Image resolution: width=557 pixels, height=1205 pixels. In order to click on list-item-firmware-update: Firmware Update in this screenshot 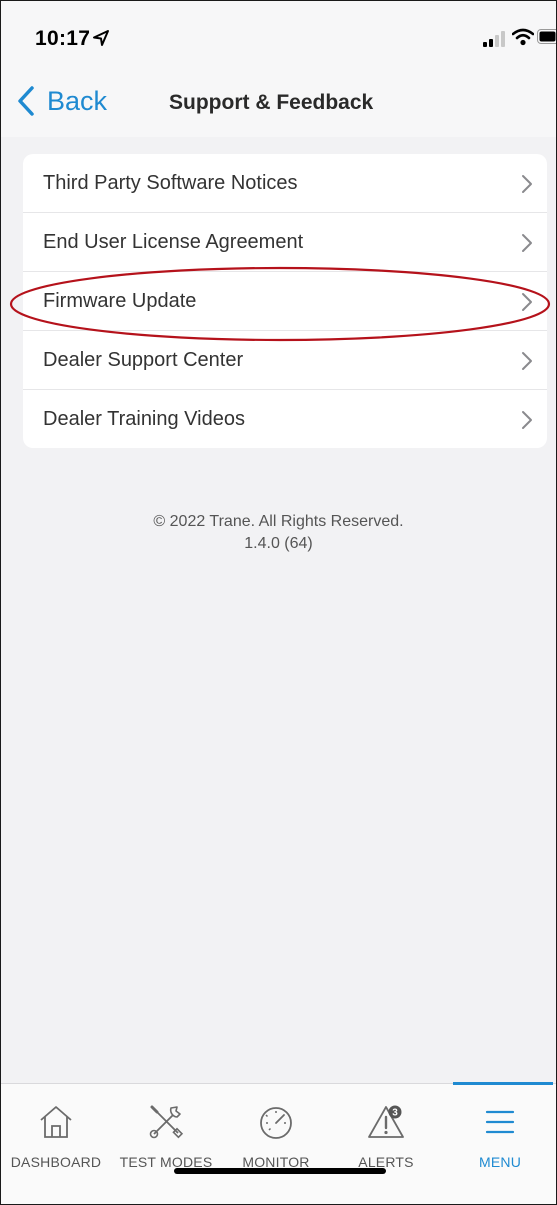, I will do `click(285, 301)`.